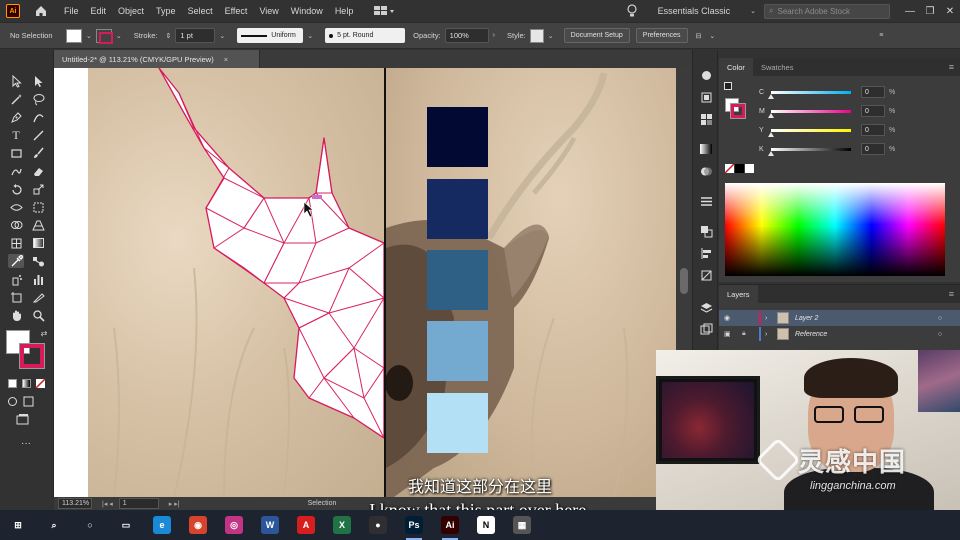 Image resolution: width=960 pixels, height=540 pixels. What do you see at coordinates (16, 225) in the screenshot?
I see `shape-builder-tool-icon` at bounding box center [16, 225].